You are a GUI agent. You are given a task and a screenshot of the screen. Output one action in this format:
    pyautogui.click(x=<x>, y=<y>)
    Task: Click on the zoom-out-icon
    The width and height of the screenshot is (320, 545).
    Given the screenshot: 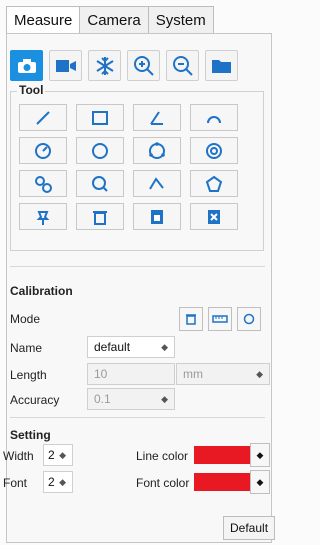 What is the action you would take?
    pyautogui.click(x=182, y=65)
    